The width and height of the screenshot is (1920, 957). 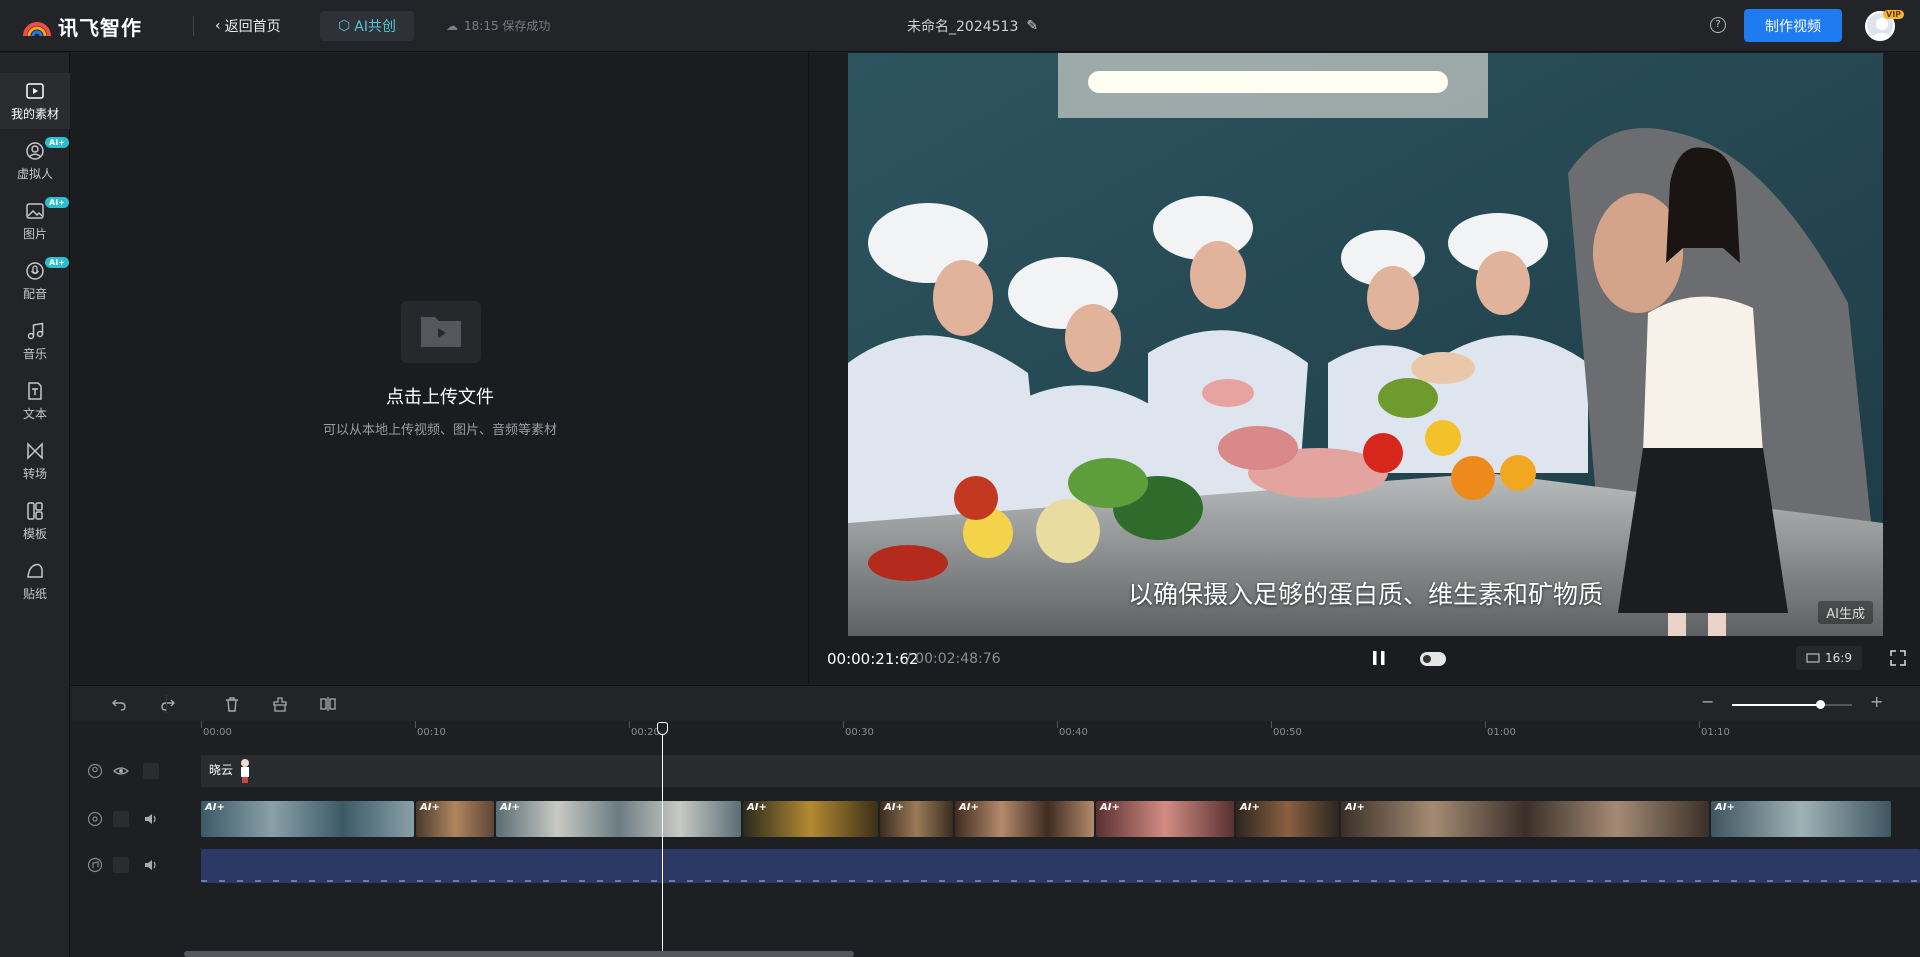 What do you see at coordinates (252, 27) in the screenshot?
I see `back-home-label: 返回首页` at bounding box center [252, 27].